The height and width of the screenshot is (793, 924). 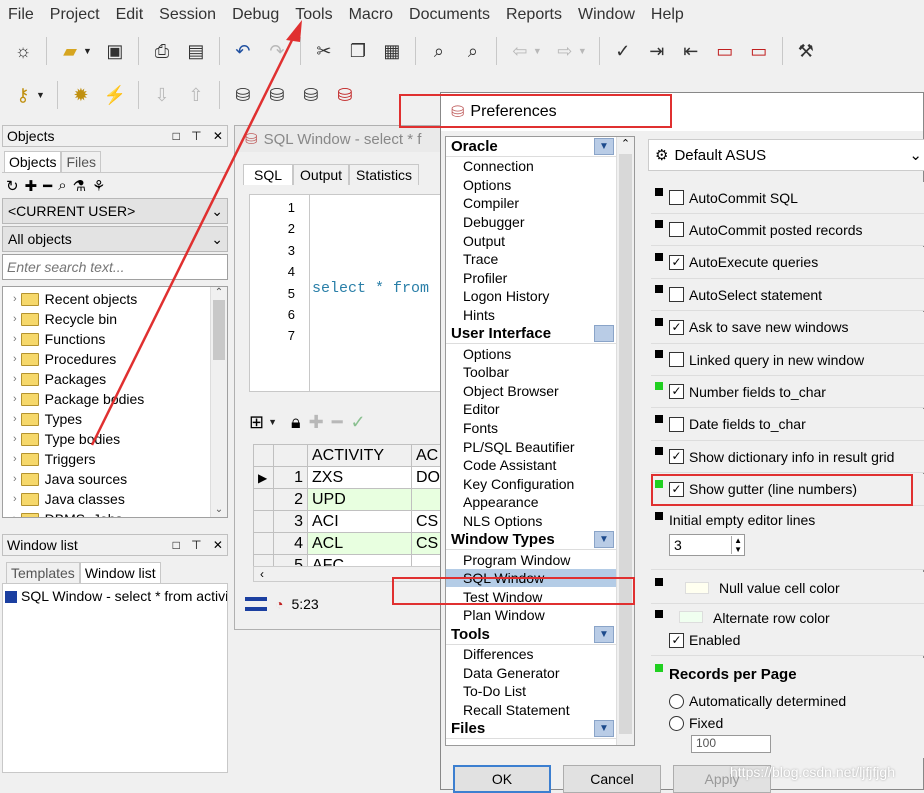 I want to click on watermark: https://blog.csdn.net/ljfjfjgh, so click(x=812, y=772).